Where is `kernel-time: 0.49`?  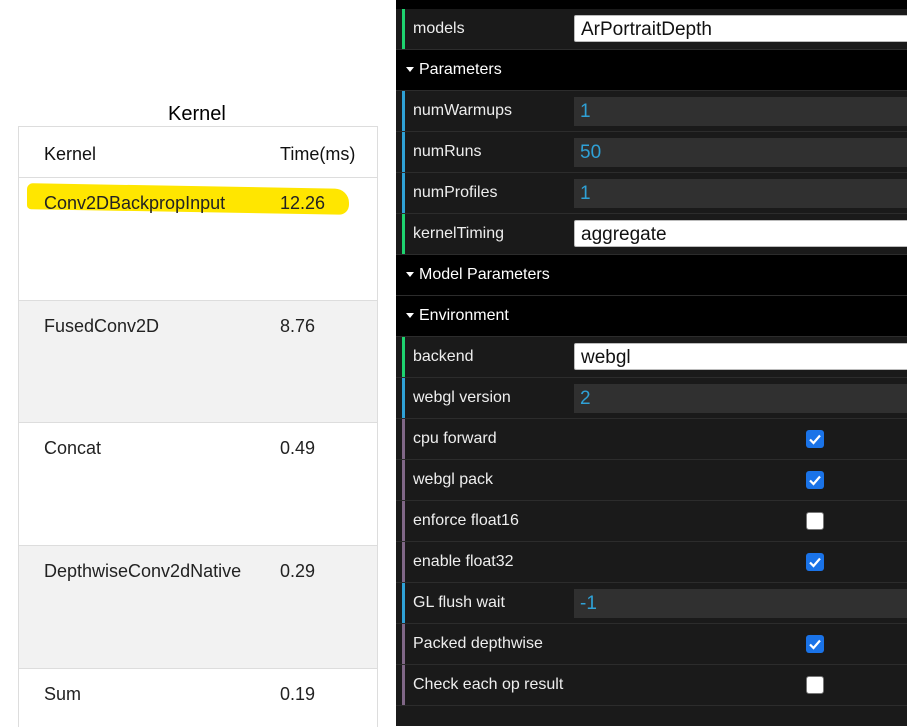
kernel-time: 0.49 is located at coordinates (298, 448).